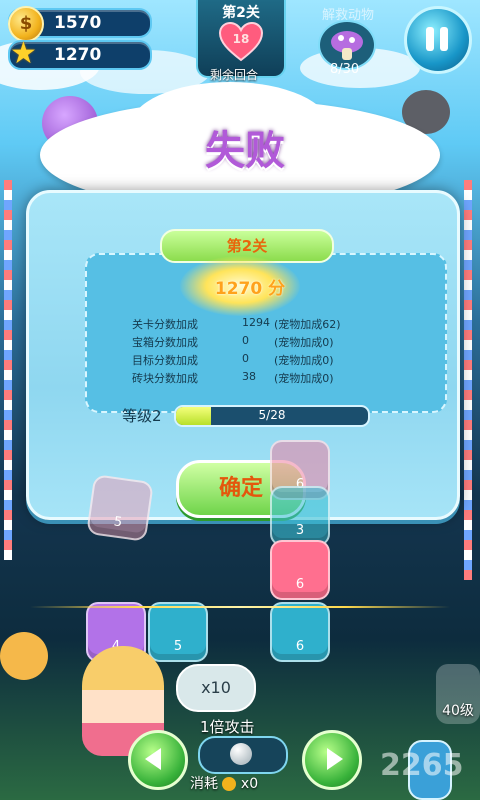  I want to click on hamster-icon, so click(24, 656).